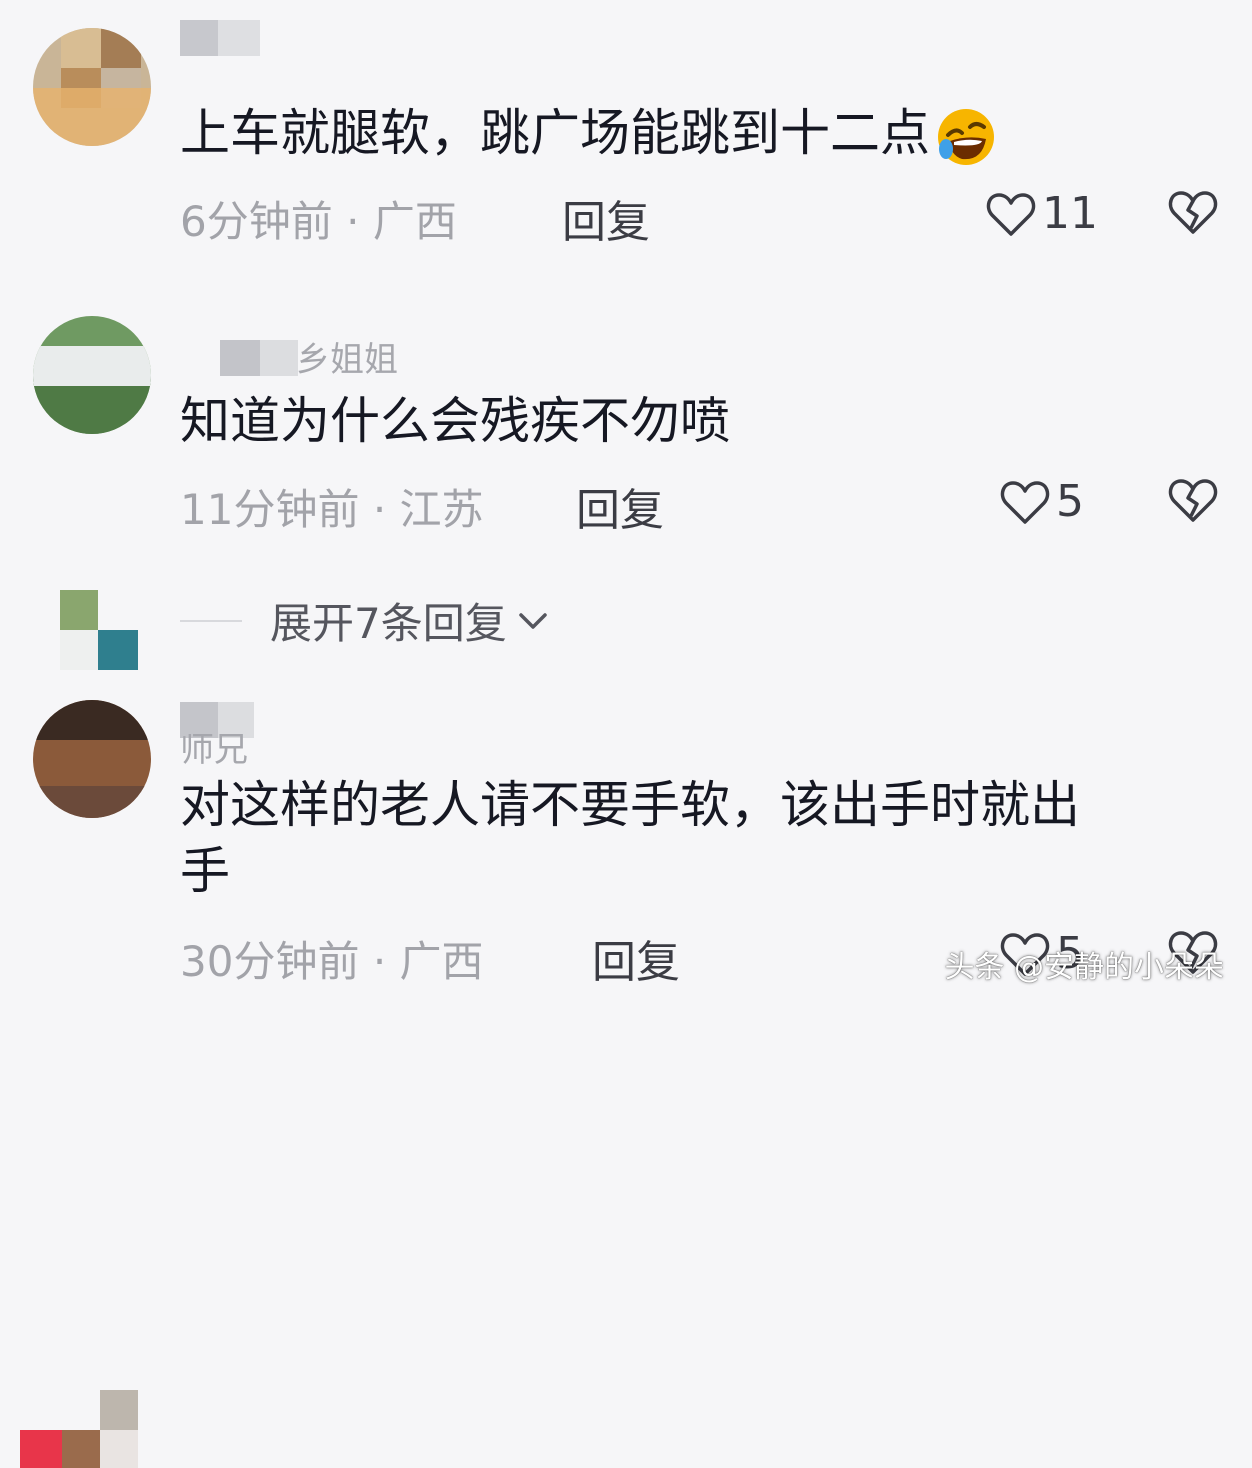 This screenshot has width=1252, height=1468. I want to click on username-visible-part: 乡姐姐, so click(347, 356).